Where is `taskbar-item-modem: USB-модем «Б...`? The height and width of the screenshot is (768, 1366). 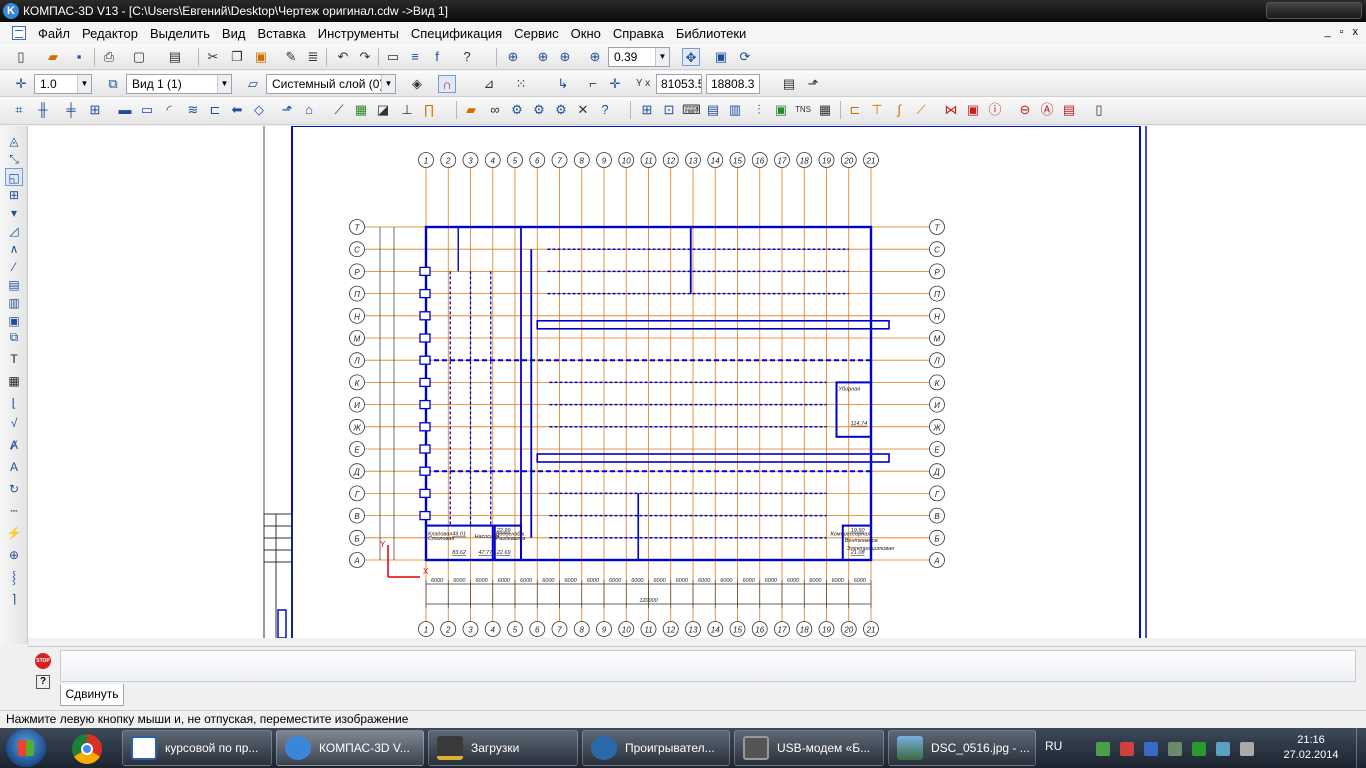 taskbar-item-modem: USB-модем «Б... is located at coordinates (809, 748).